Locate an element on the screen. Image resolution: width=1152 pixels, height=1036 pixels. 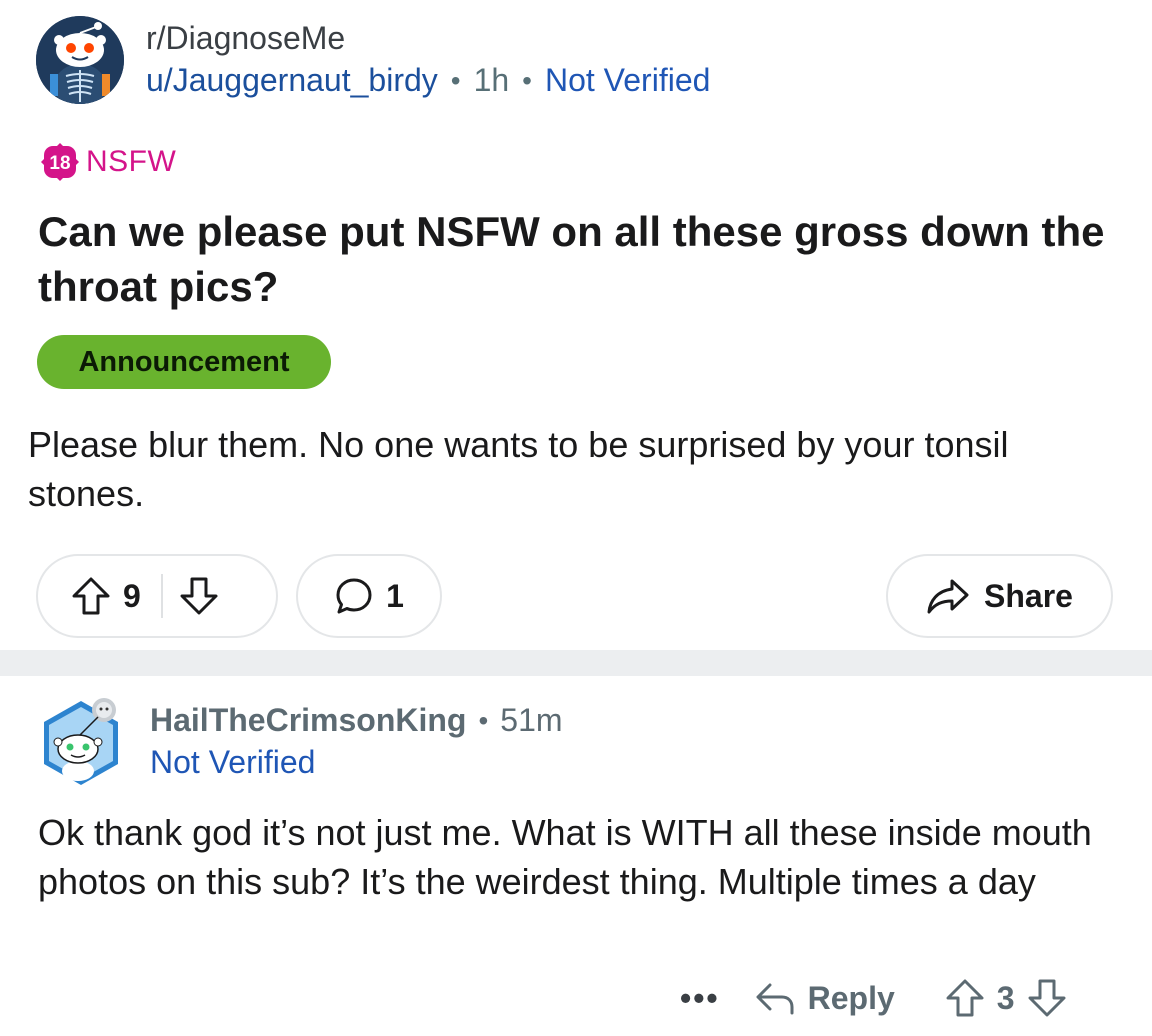
share-icon is located at coordinates (948, 596).